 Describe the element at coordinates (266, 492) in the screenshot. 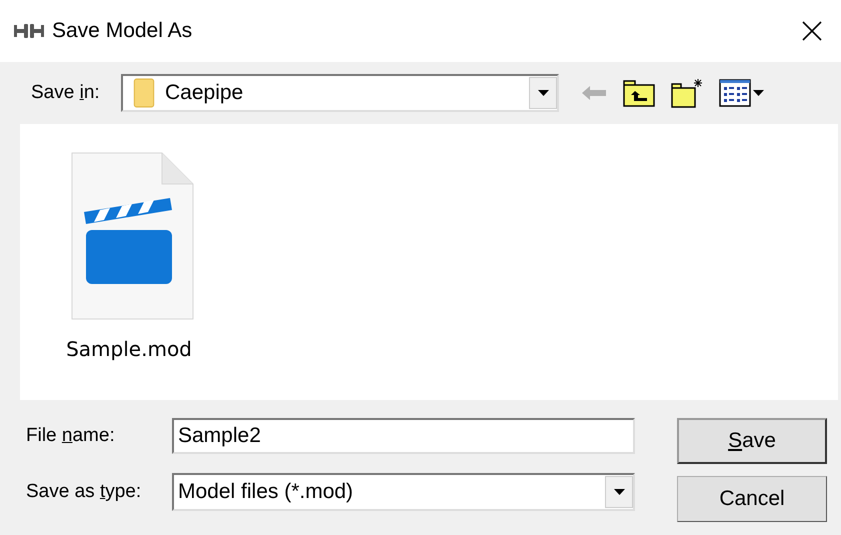

I see `save-as-type-value: Model files (*.mod)` at that location.